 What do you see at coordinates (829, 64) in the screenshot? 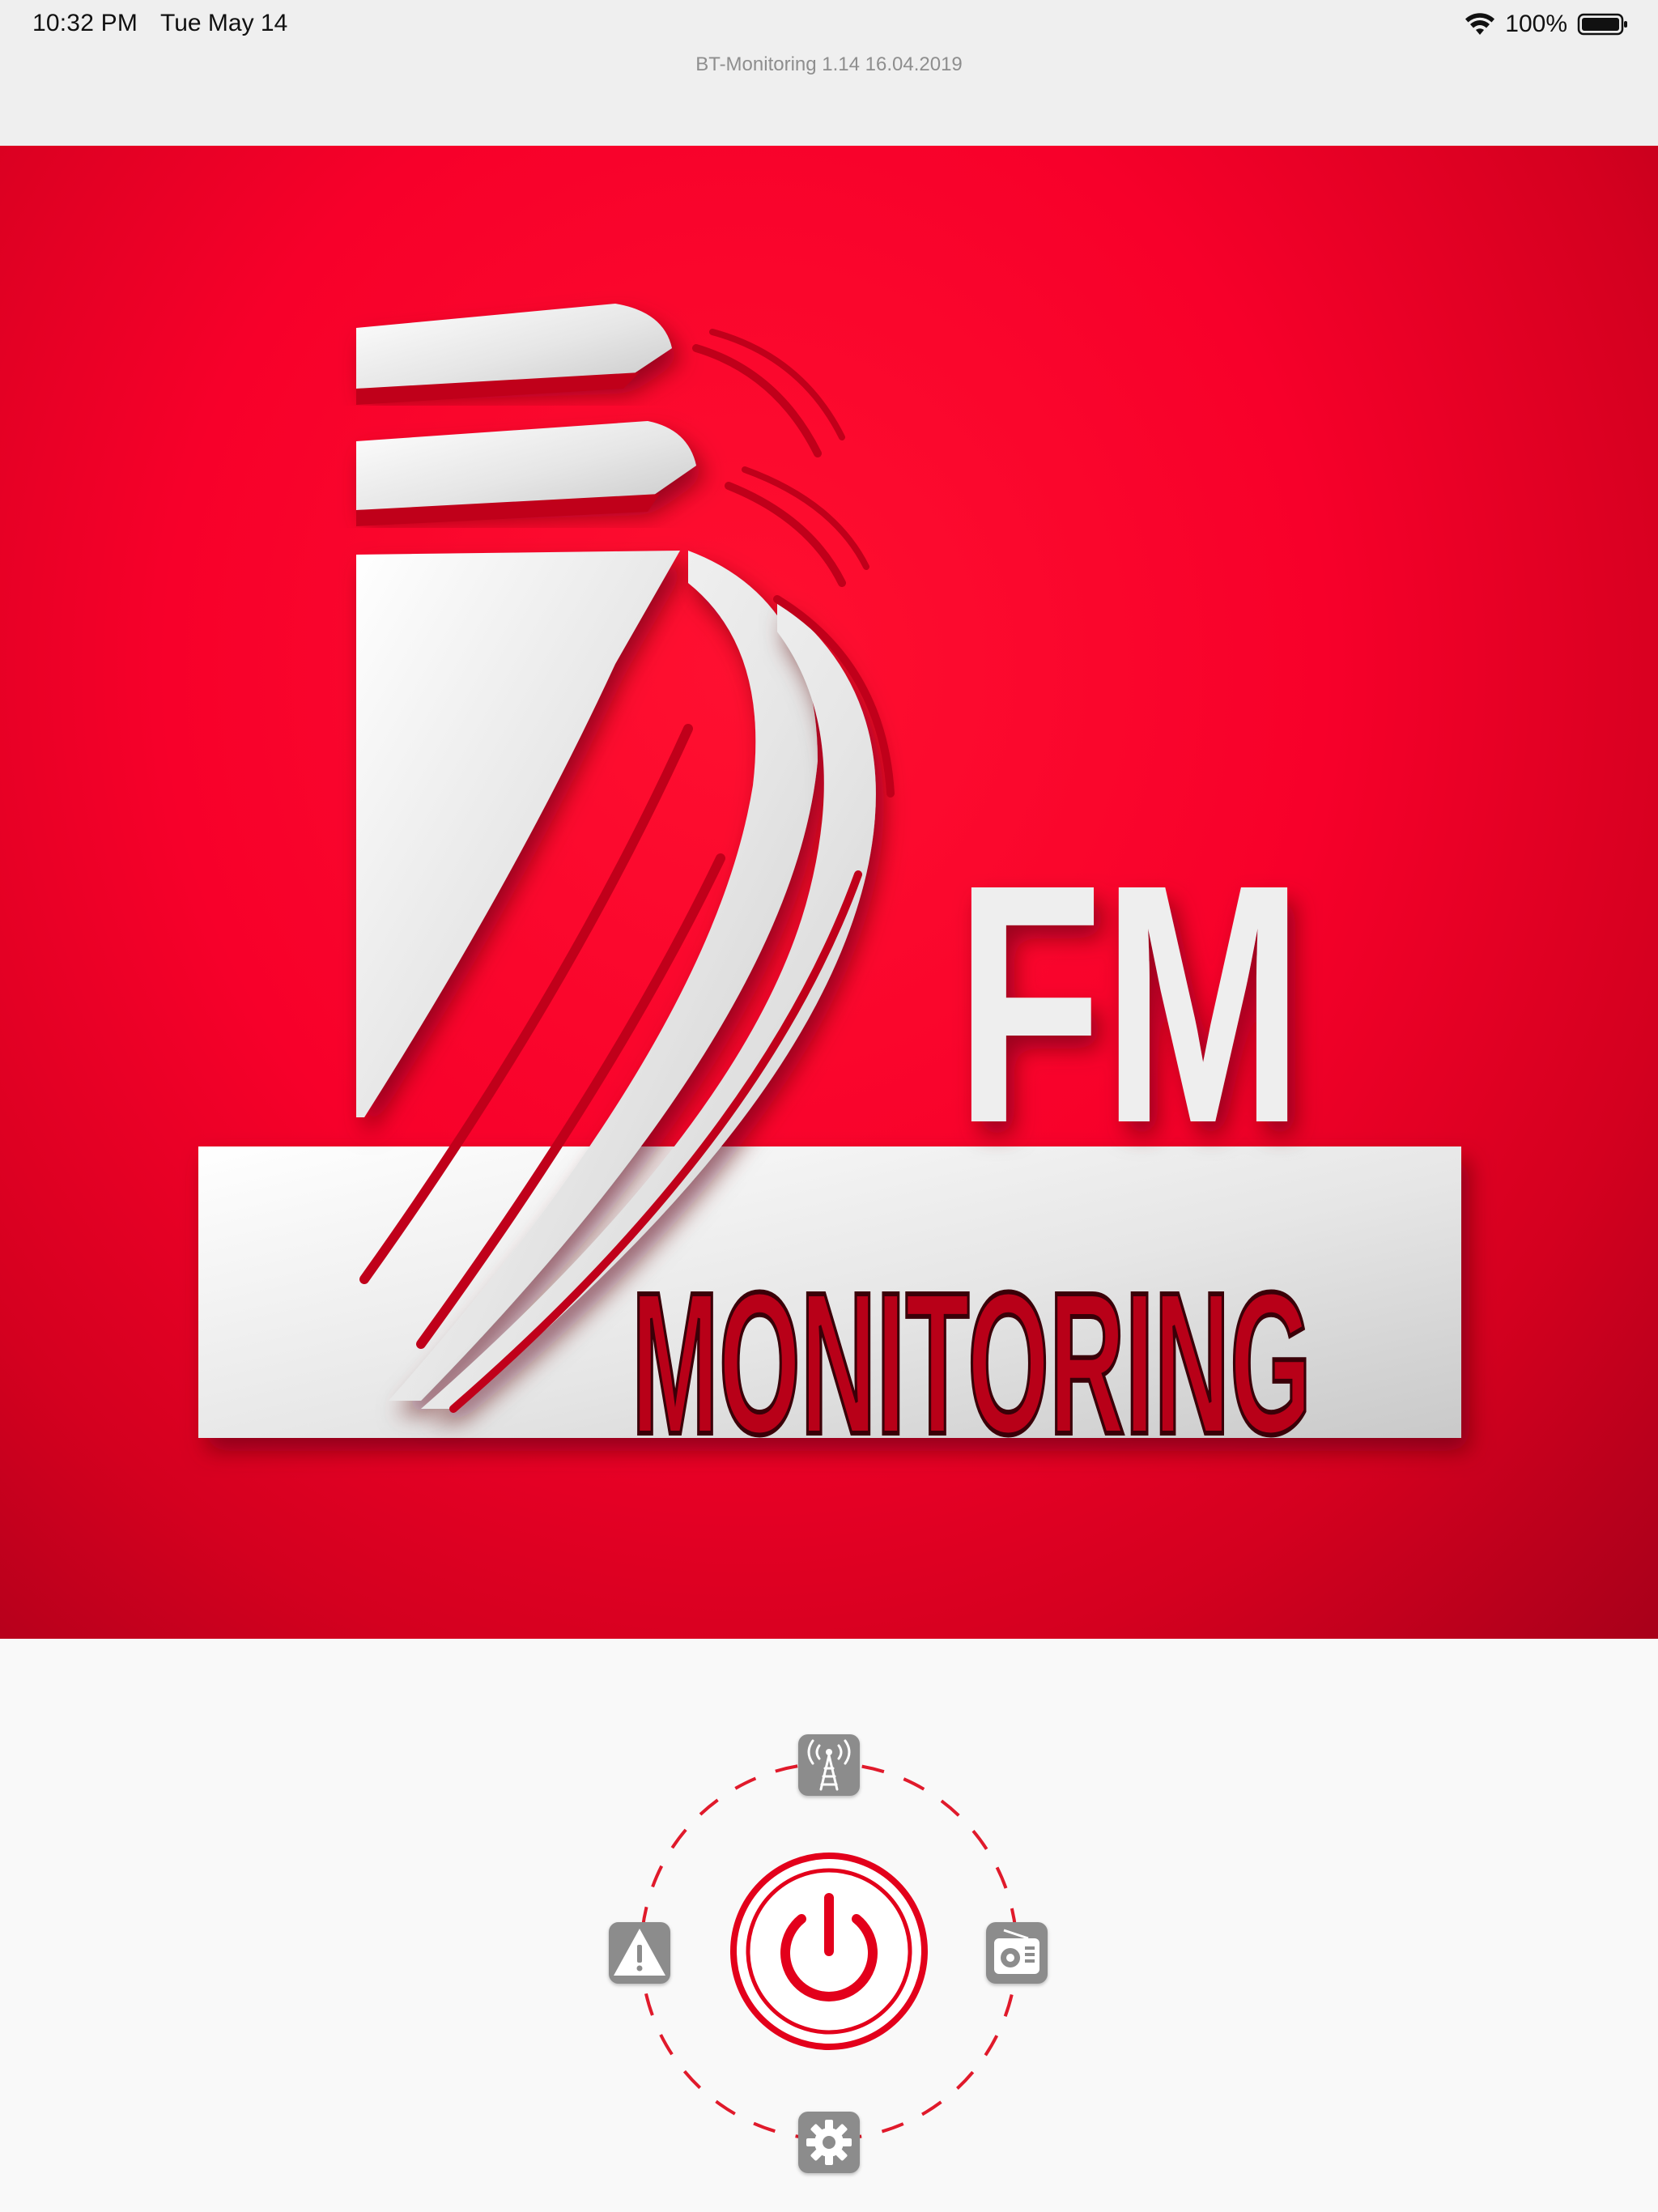
I see `app-version-title: BT-Monitoring 1.14 16.04.2019` at bounding box center [829, 64].